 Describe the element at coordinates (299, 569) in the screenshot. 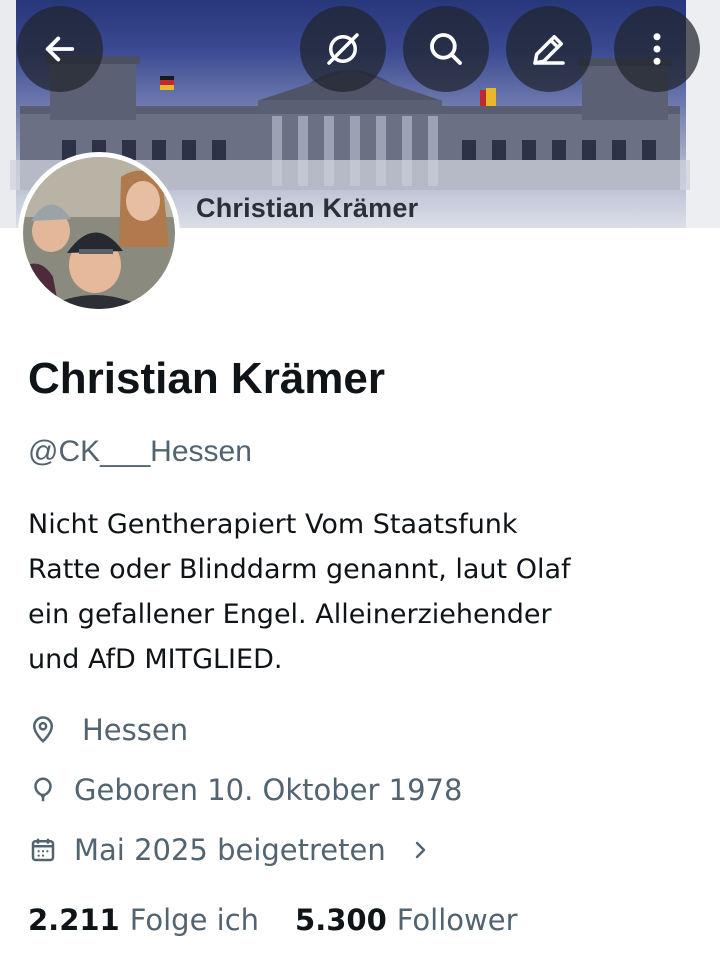

I see `bio-line: Ratte oder Blinddarm genannt, laut Olaf` at that location.